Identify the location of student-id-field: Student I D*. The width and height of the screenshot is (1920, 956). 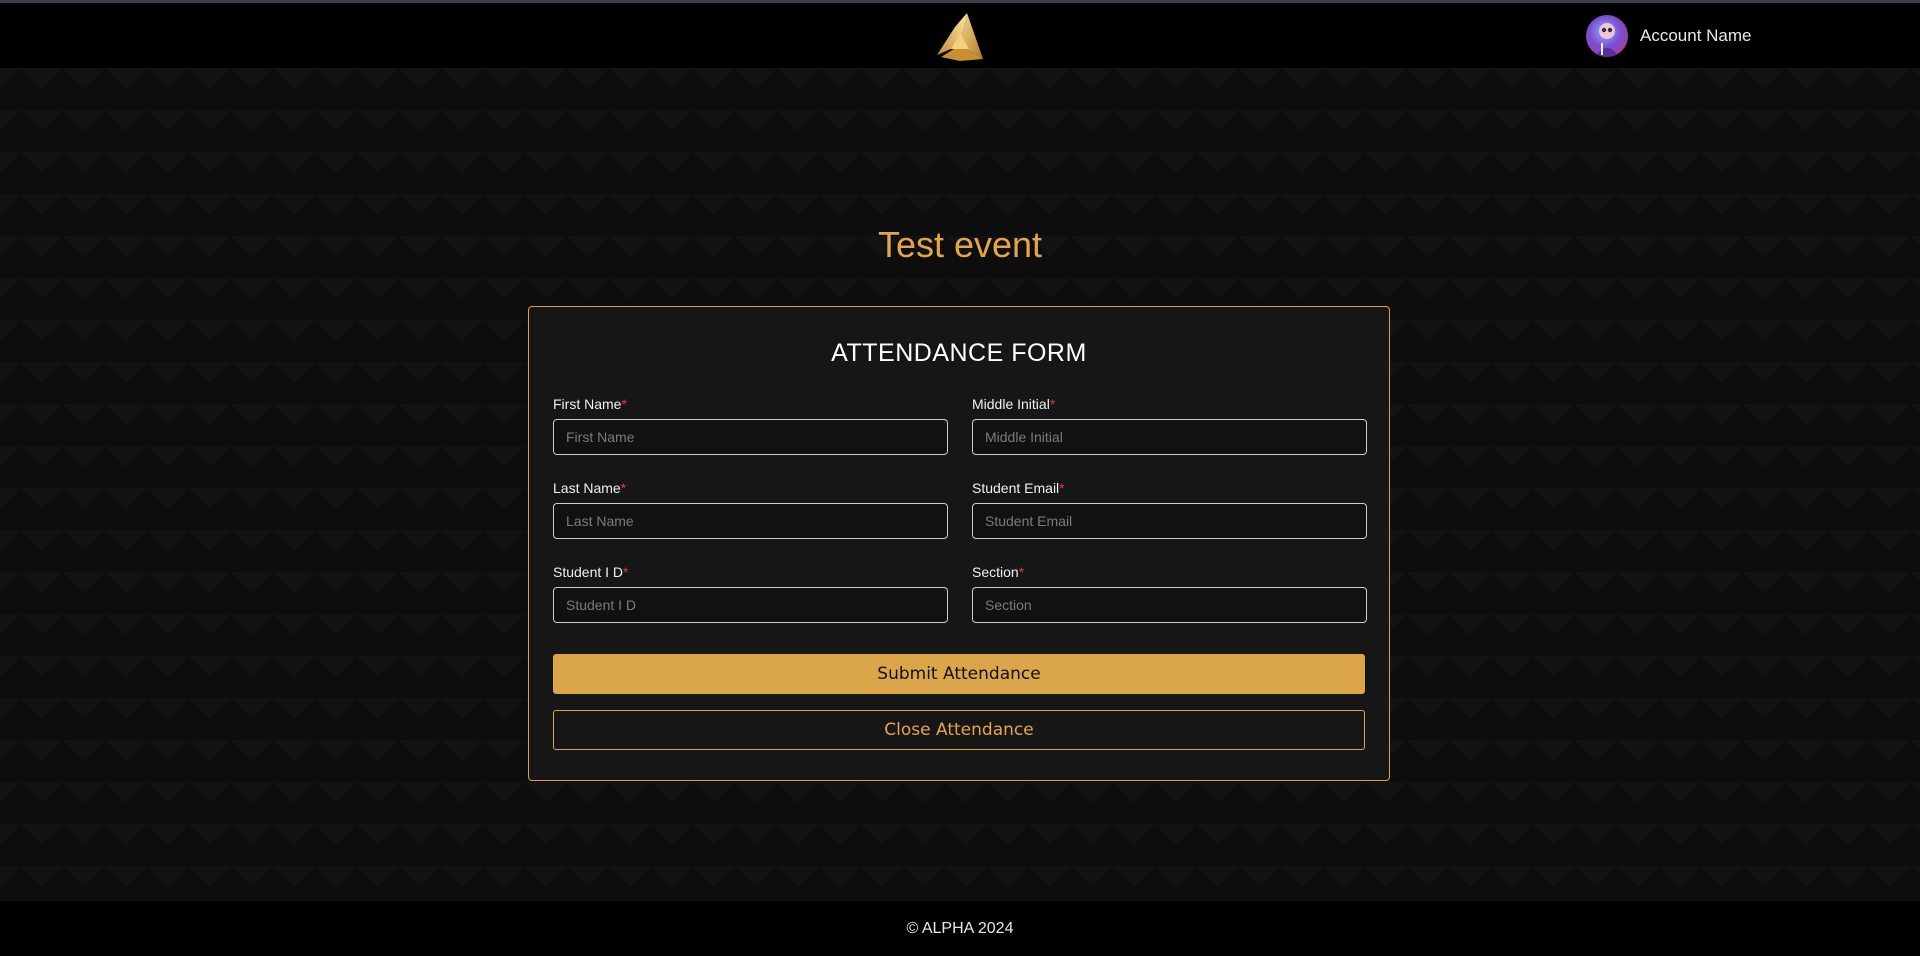
(750, 593).